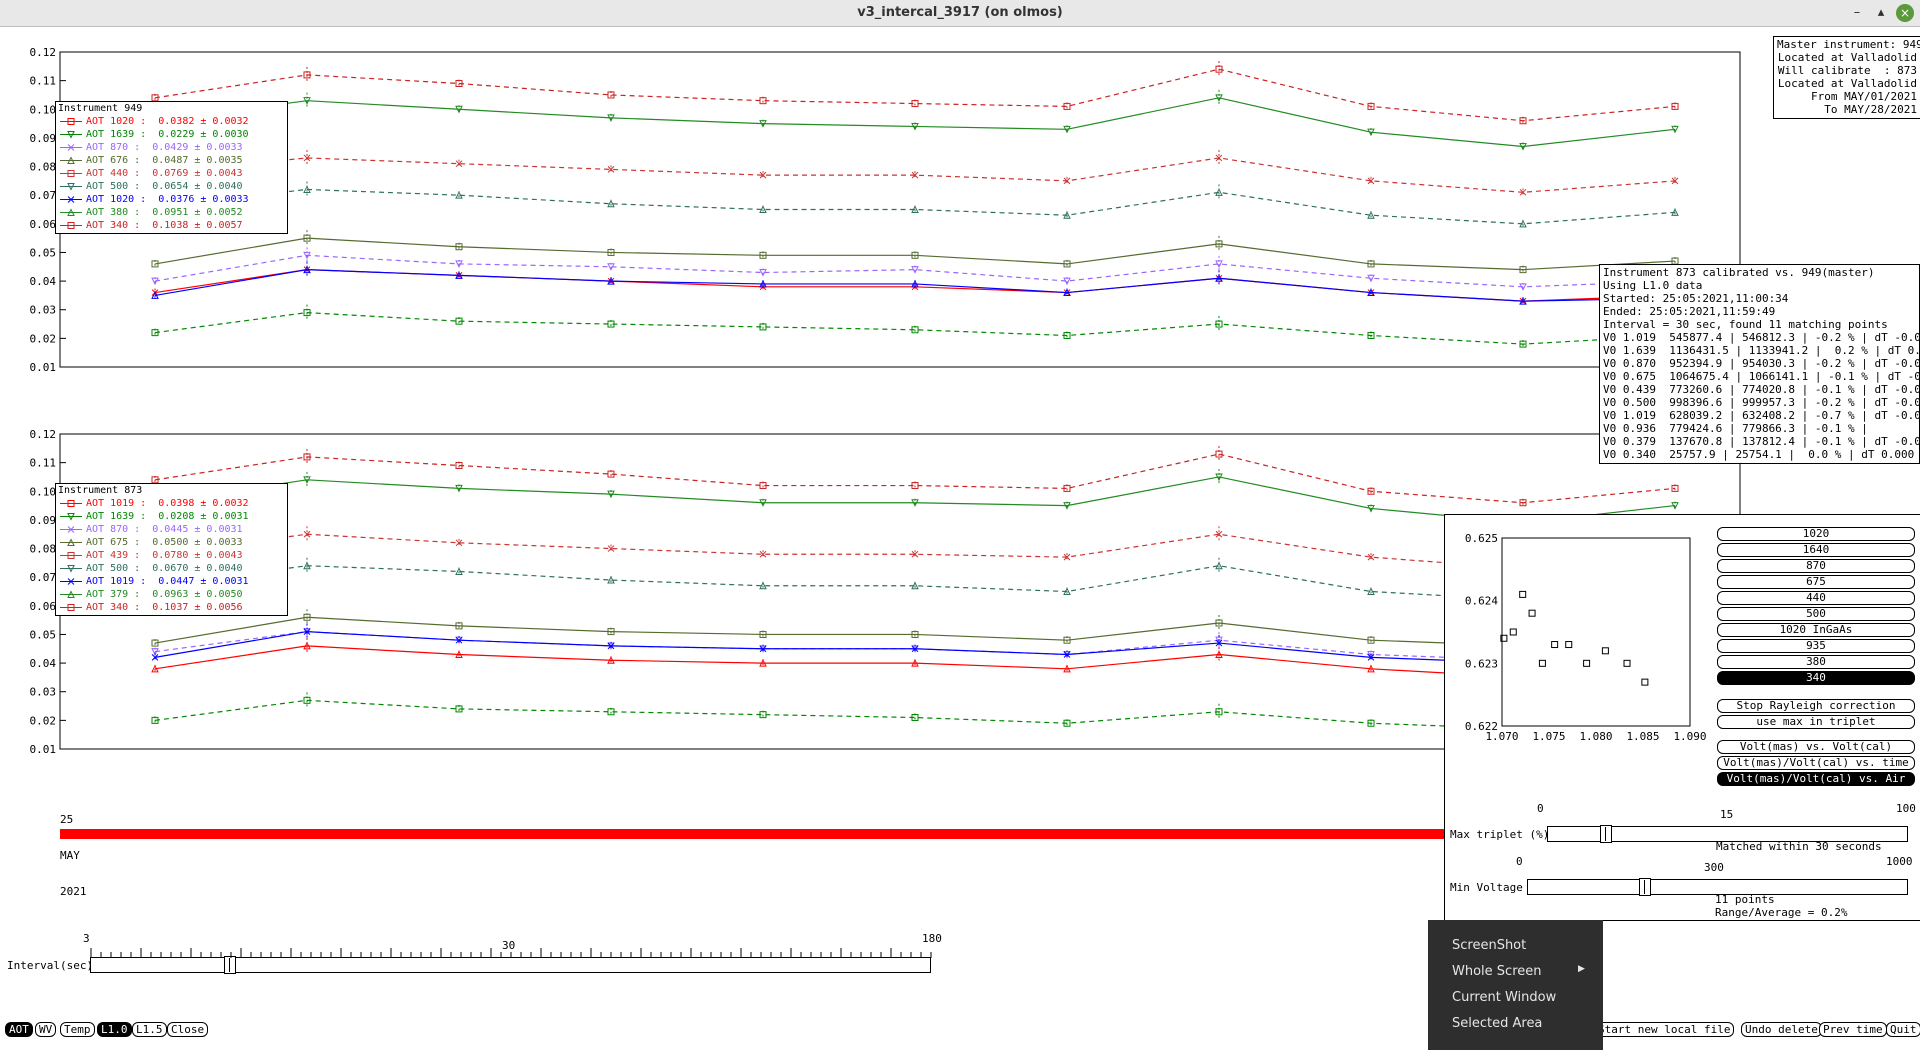  What do you see at coordinates (1816, 614) in the screenshot?
I see `wavelength-button-500: 500` at bounding box center [1816, 614].